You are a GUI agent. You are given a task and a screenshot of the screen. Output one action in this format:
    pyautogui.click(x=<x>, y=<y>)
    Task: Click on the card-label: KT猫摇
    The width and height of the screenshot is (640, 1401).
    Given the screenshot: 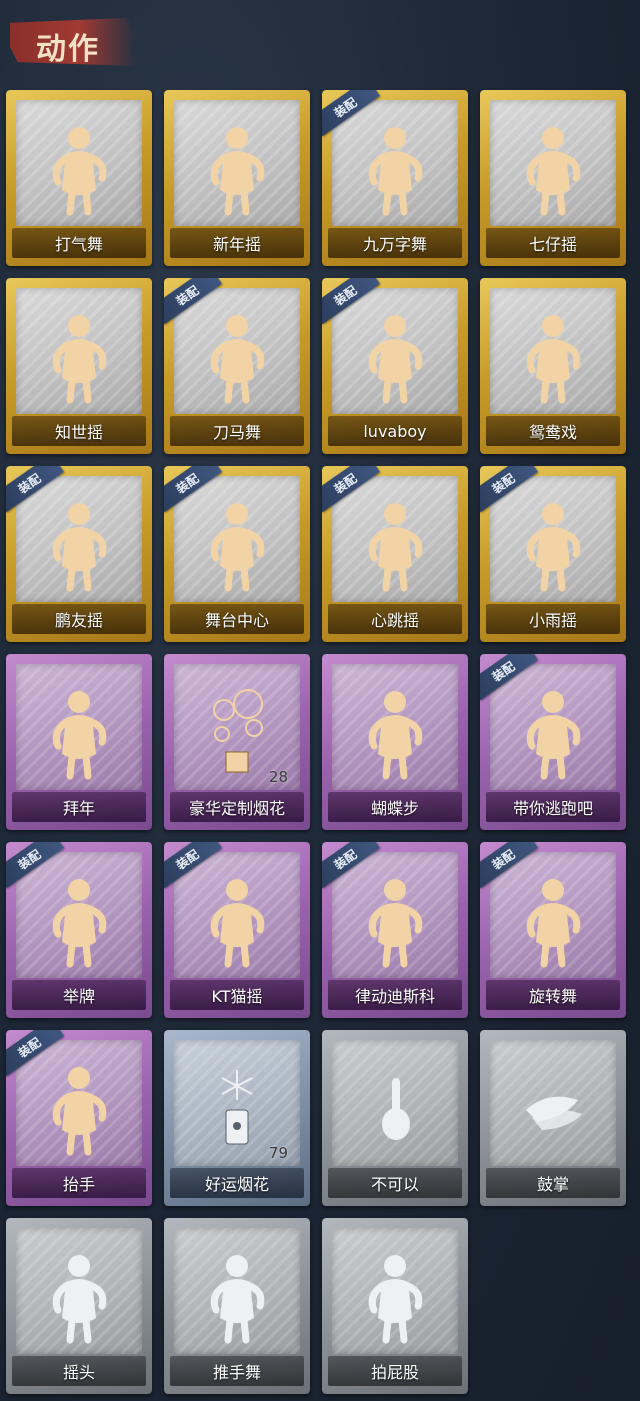 What is the action you would take?
    pyautogui.click(x=237, y=996)
    